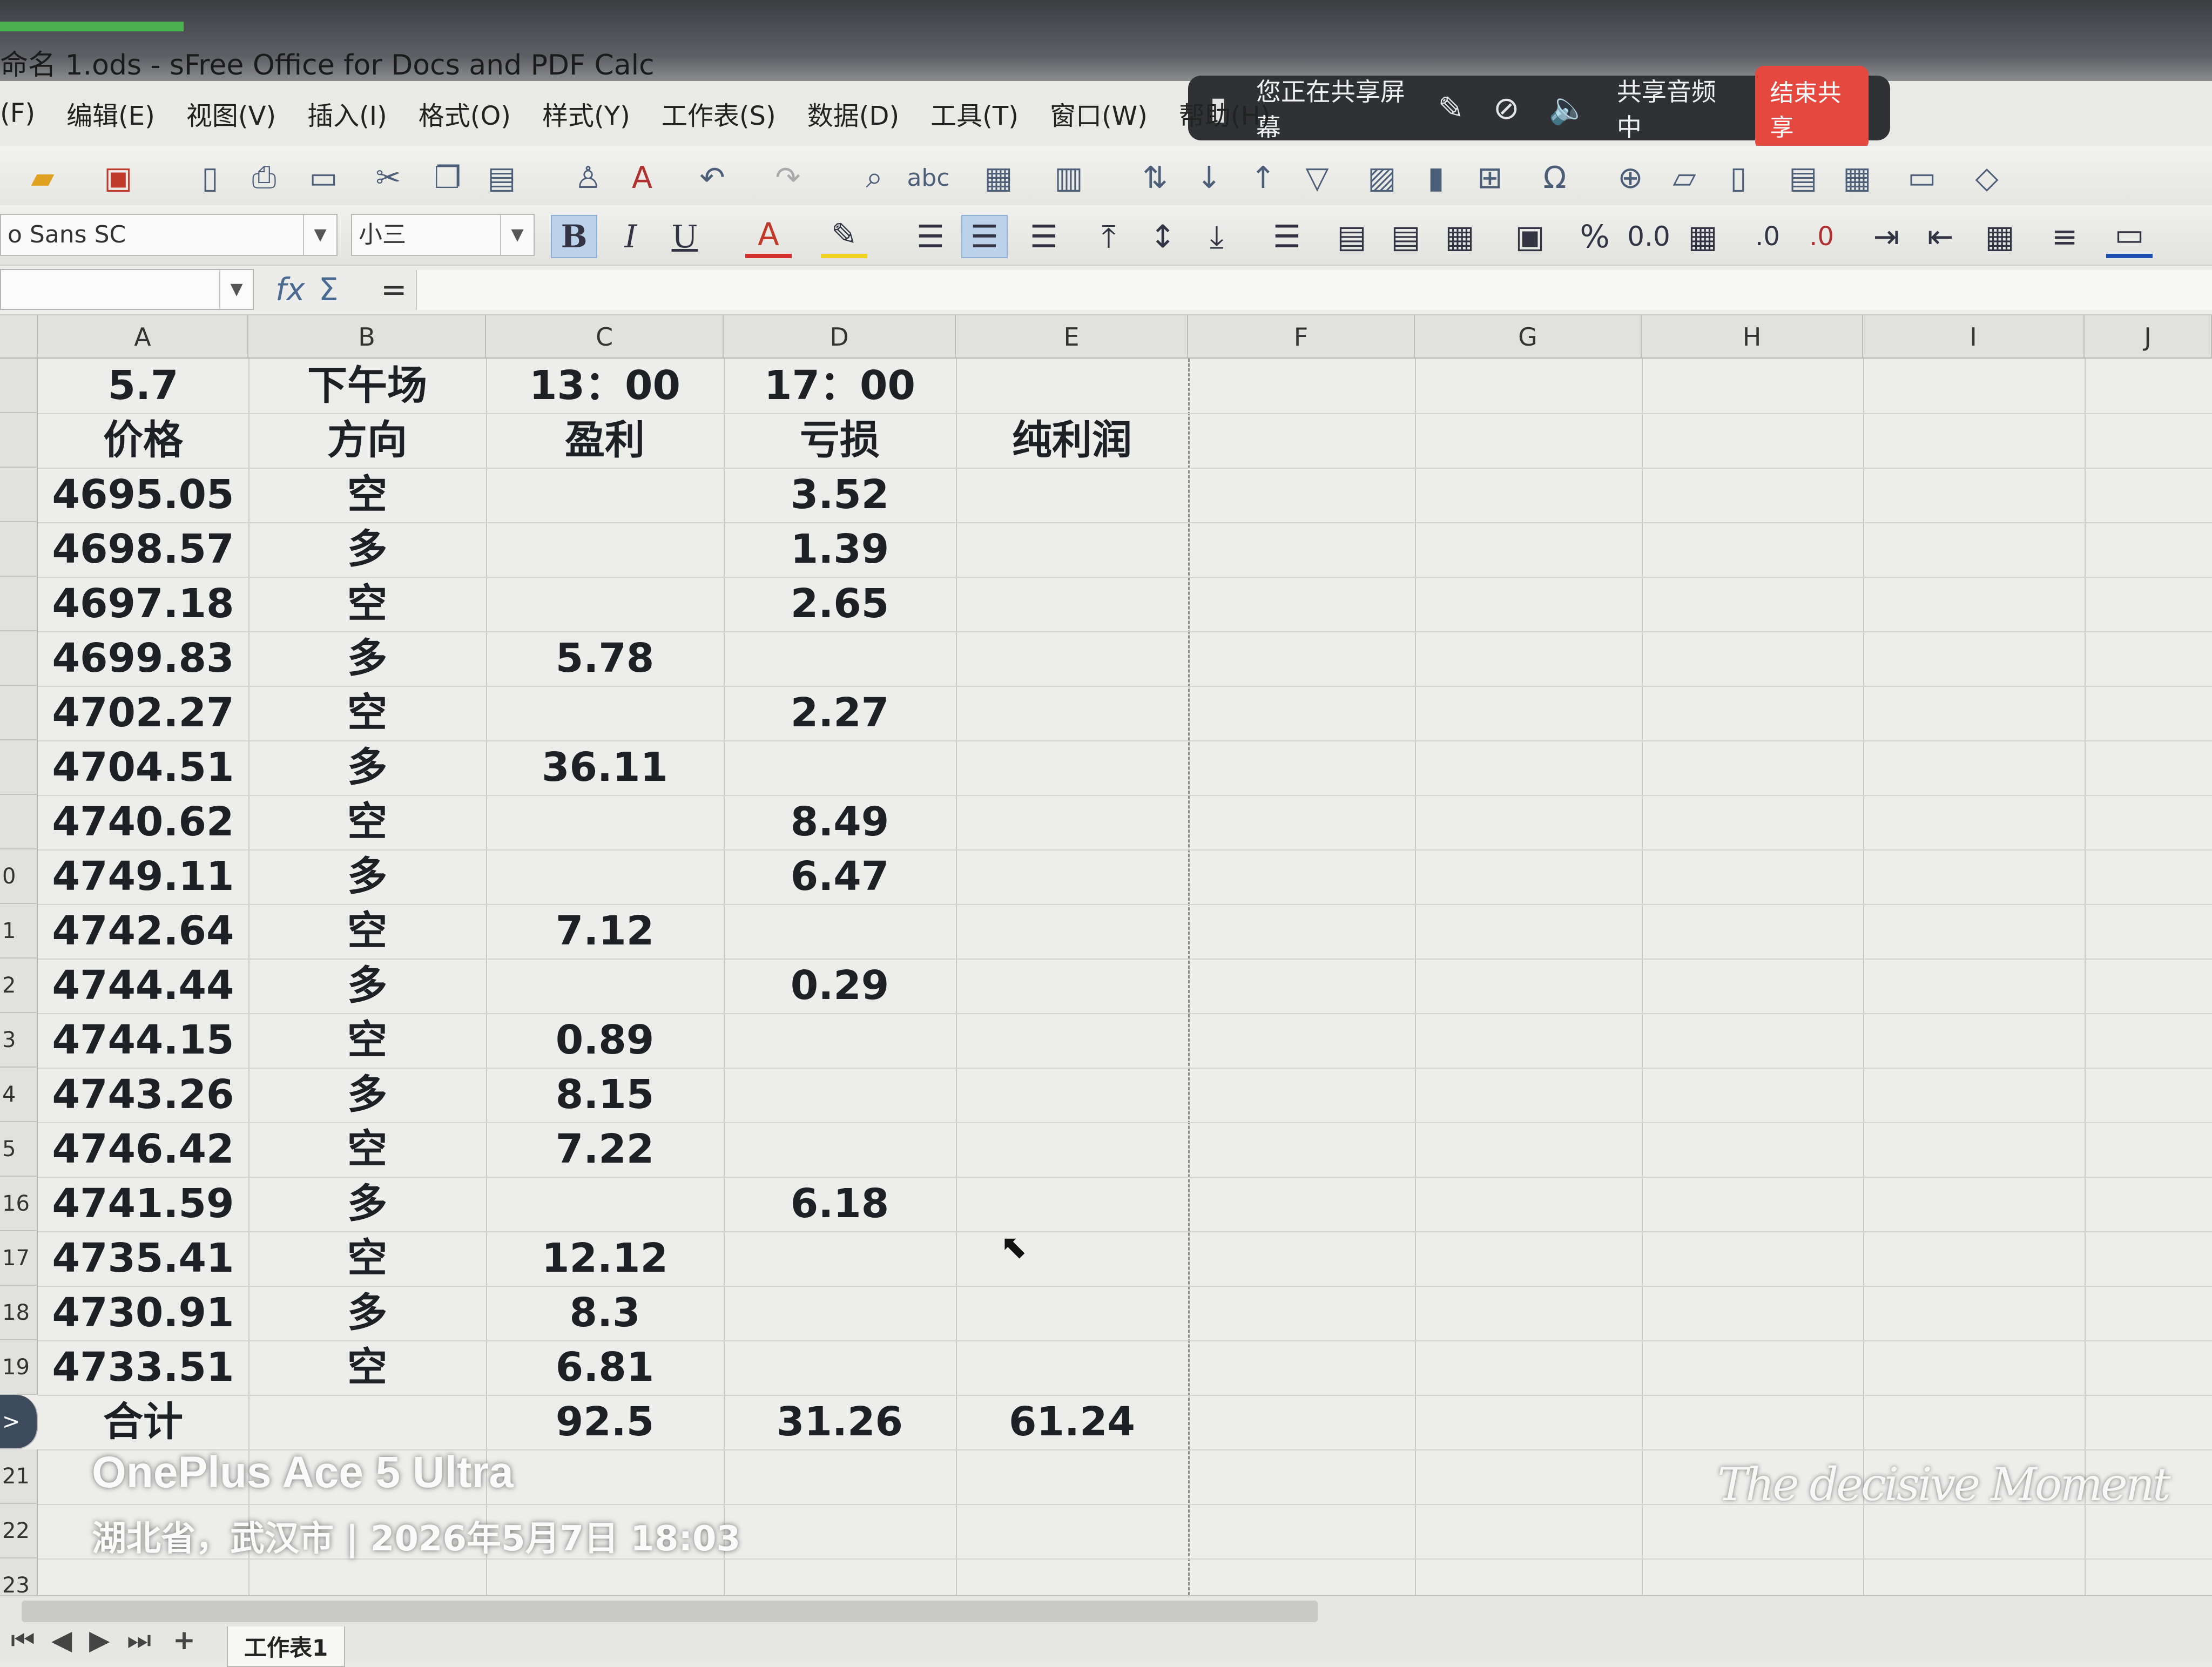  What do you see at coordinates (631, 237) in the screenshot?
I see `italic-button: I` at bounding box center [631, 237].